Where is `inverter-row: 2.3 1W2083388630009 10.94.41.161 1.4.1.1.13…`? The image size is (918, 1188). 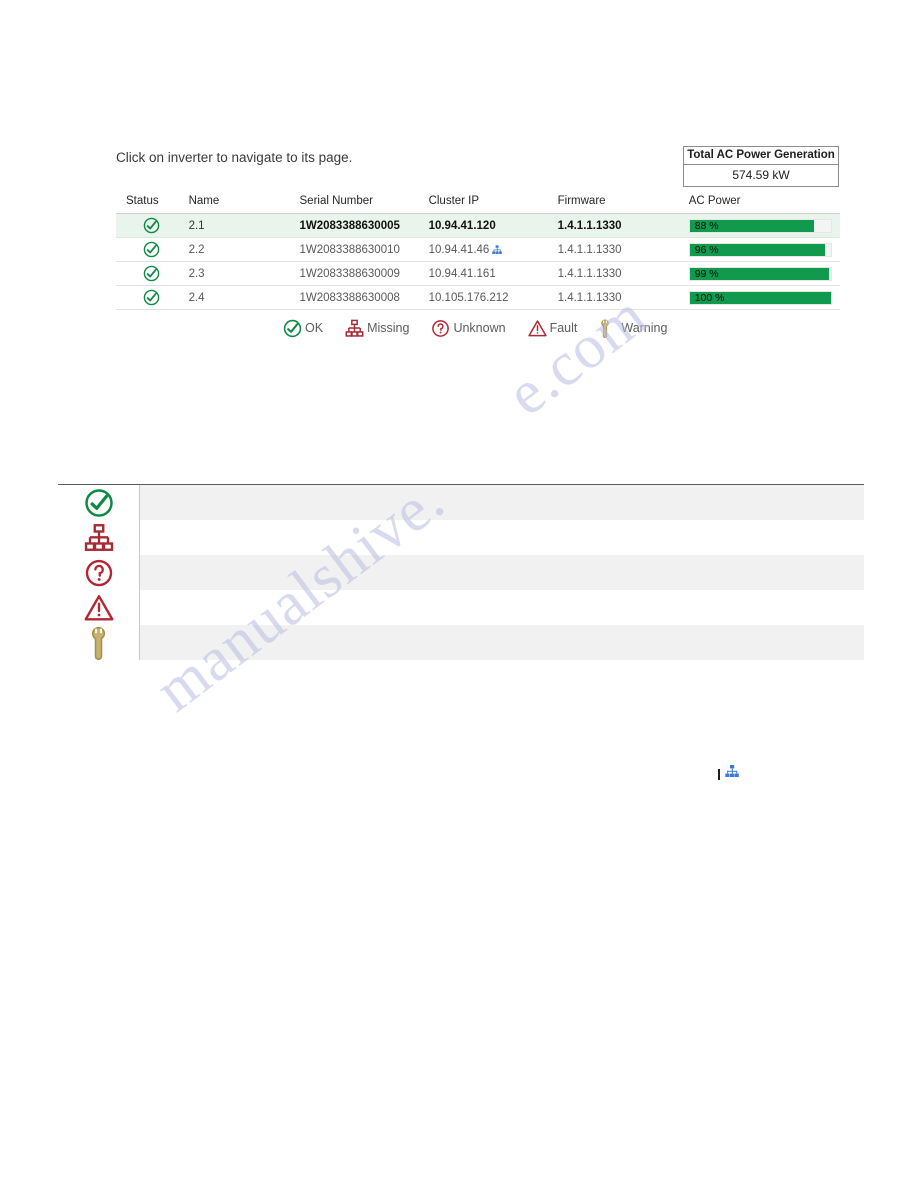 inverter-row: 2.3 1W2083388630009 10.94.41.161 1.4.1.1.13… is located at coordinates (478, 273).